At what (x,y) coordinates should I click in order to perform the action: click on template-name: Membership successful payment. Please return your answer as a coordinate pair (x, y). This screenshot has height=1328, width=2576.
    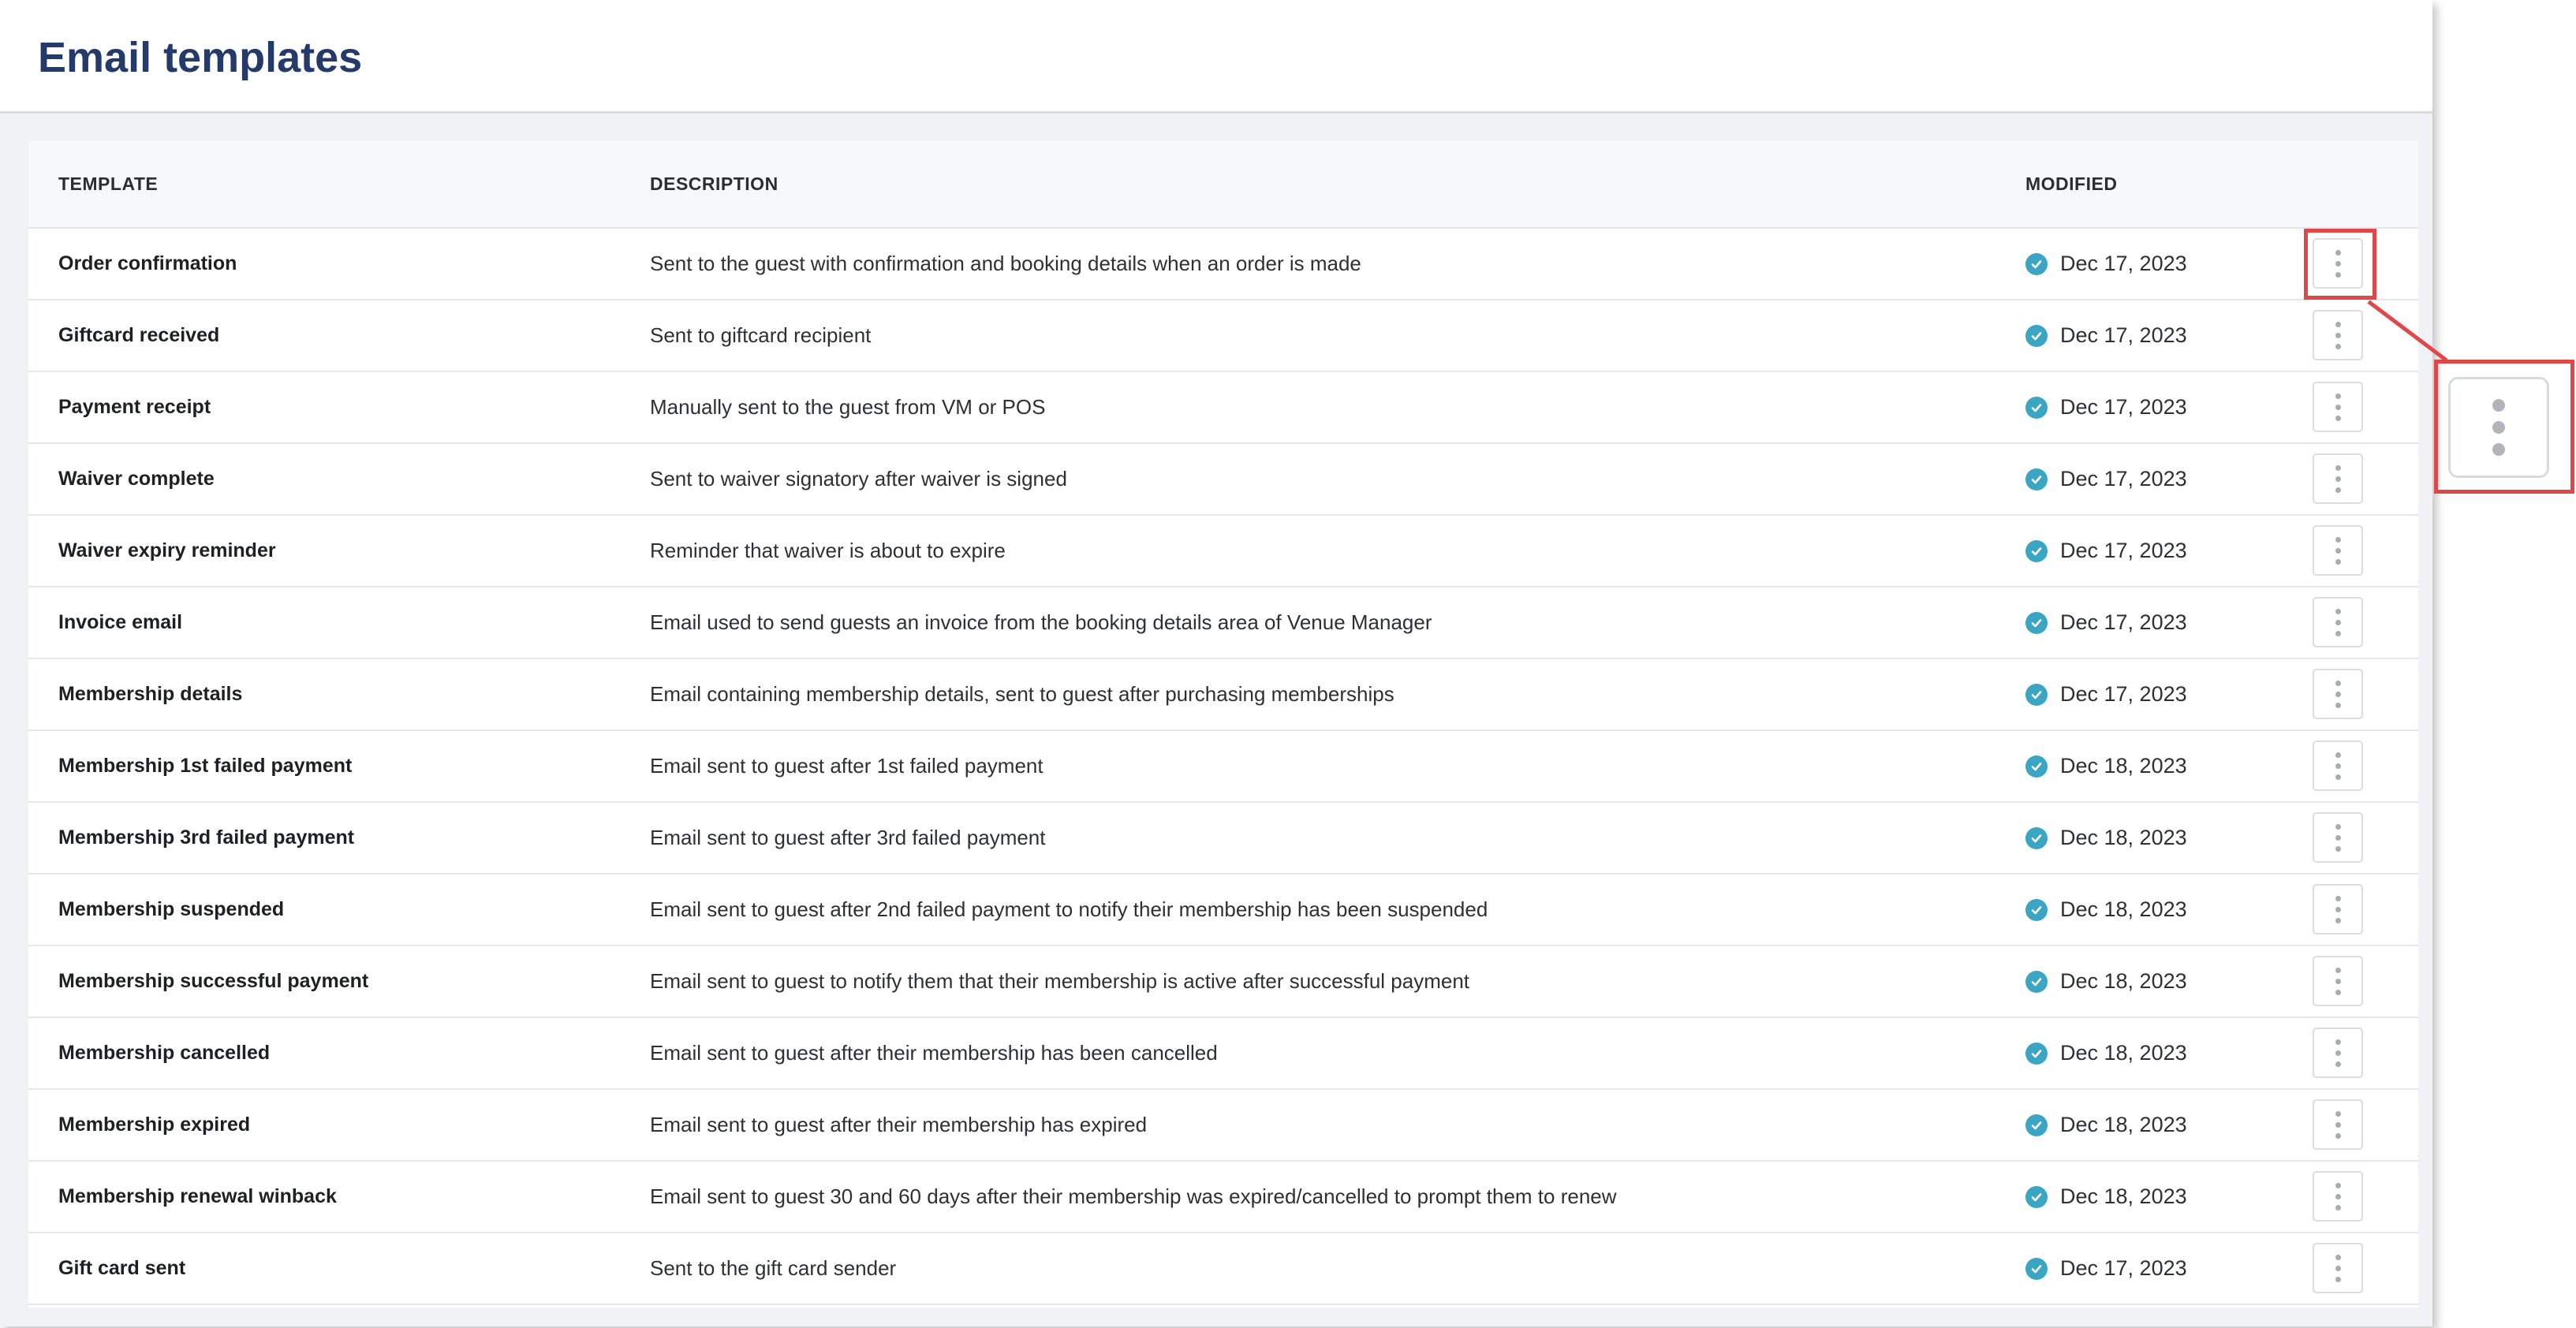
    Looking at the image, I should click on (213, 981).